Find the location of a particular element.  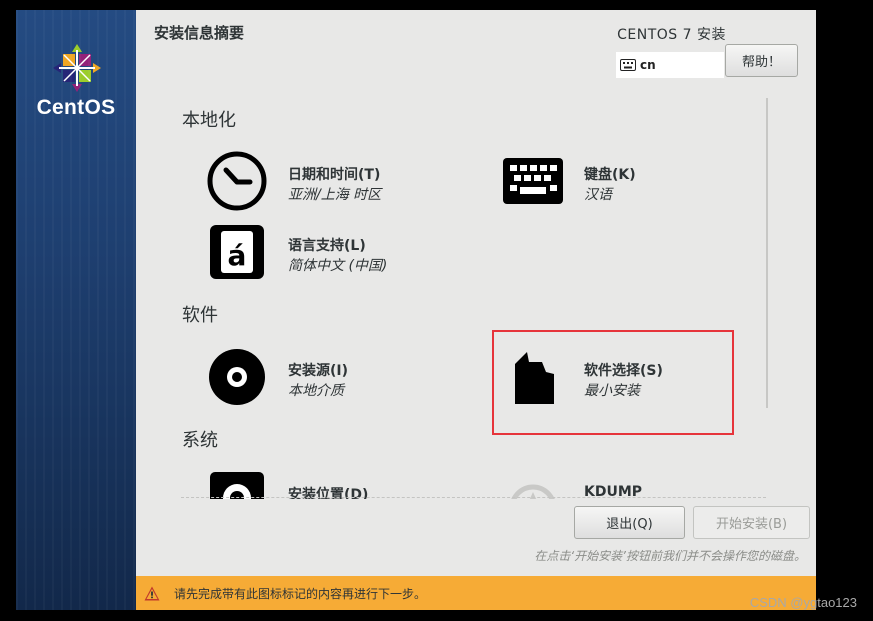

disc-icon is located at coordinates (237, 377).